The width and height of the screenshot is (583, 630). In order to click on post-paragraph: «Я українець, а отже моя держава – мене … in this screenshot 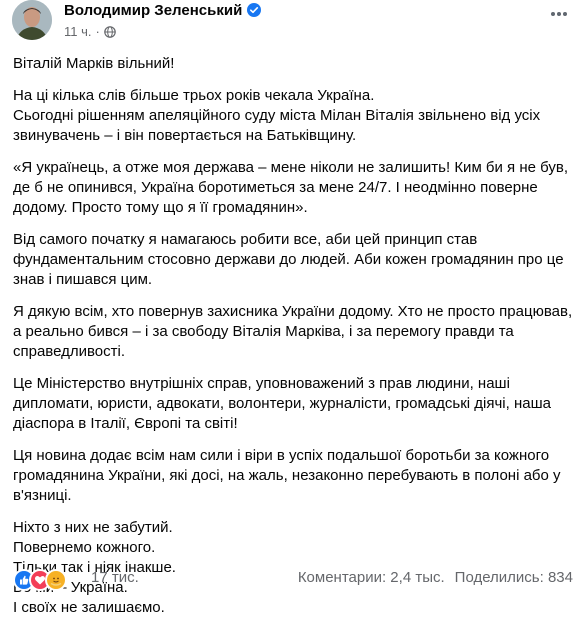, I will do `click(293, 188)`.